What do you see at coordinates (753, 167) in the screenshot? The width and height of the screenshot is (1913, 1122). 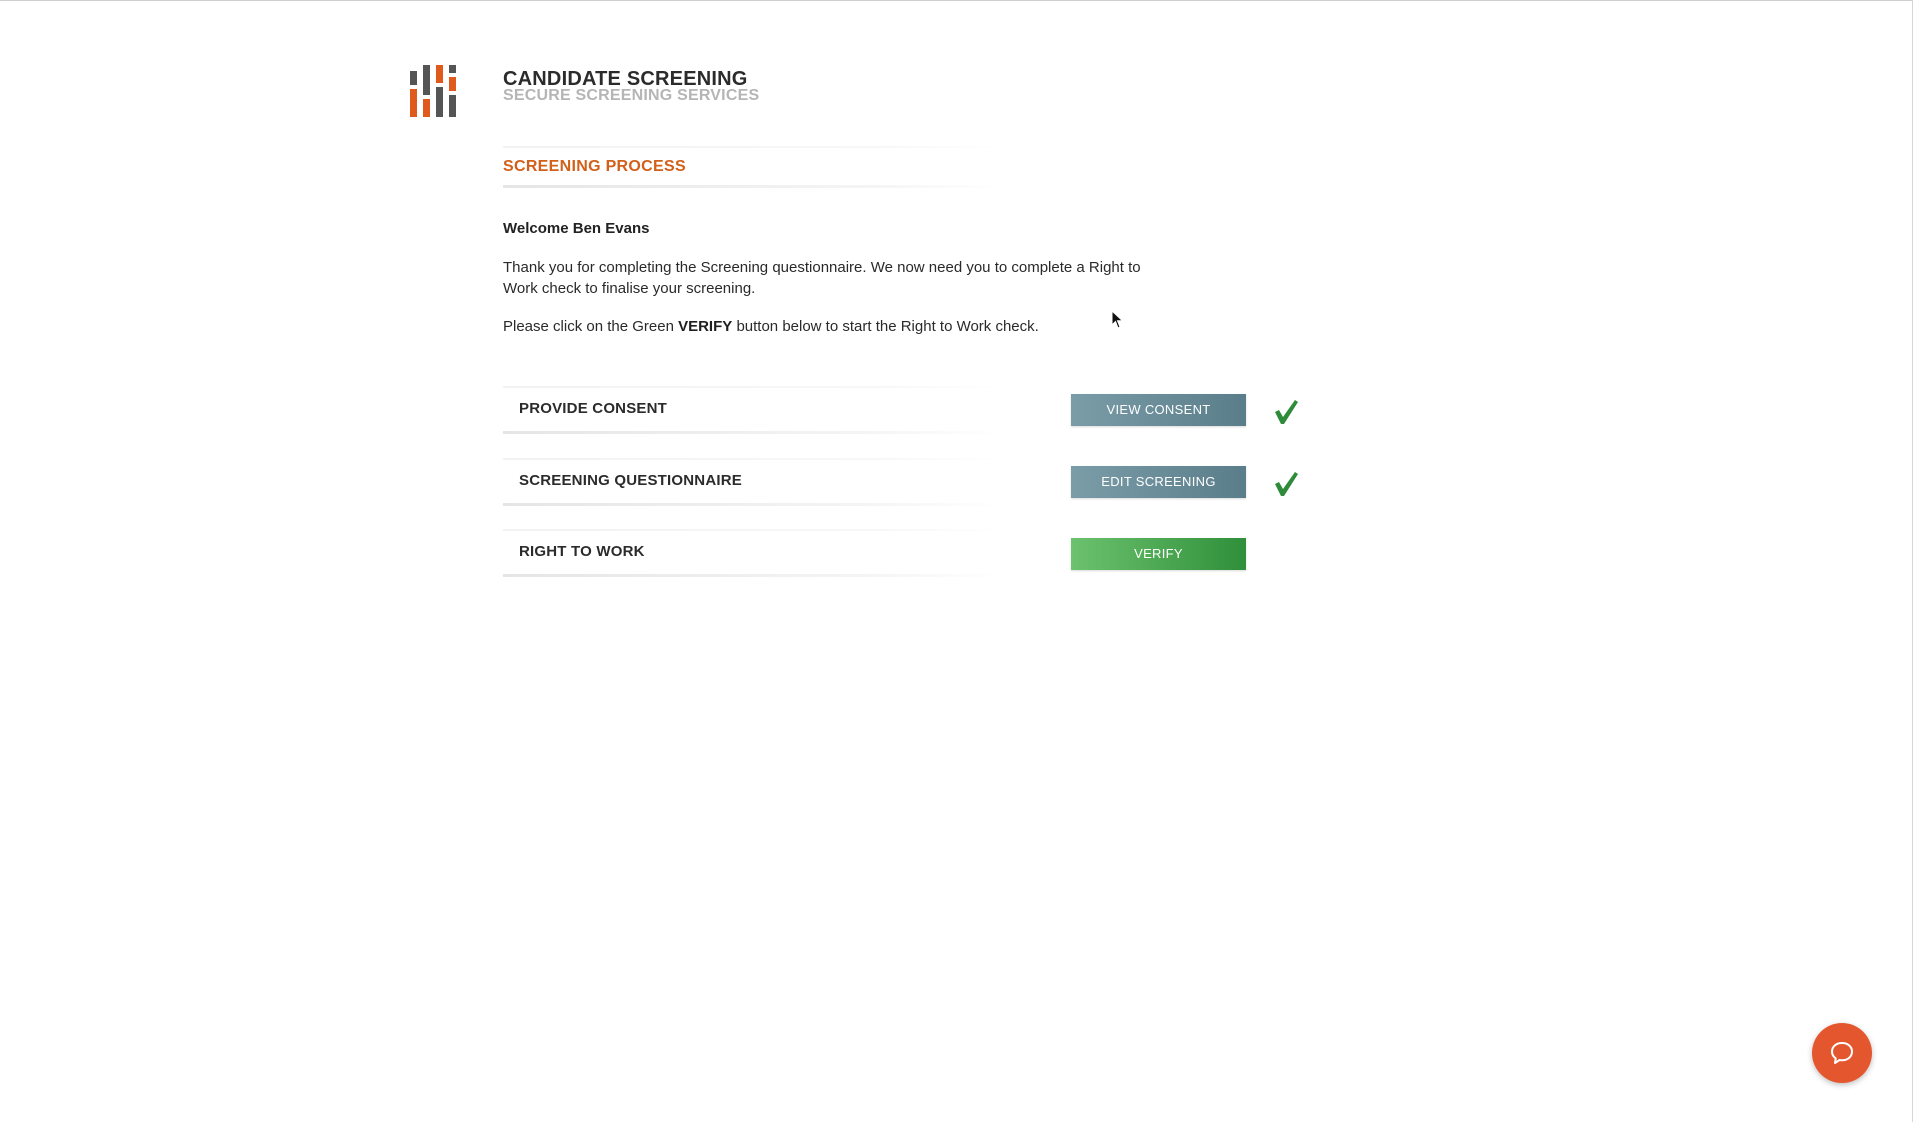 I see `section-header: SCREENING PROCESS` at bounding box center [753, 167].